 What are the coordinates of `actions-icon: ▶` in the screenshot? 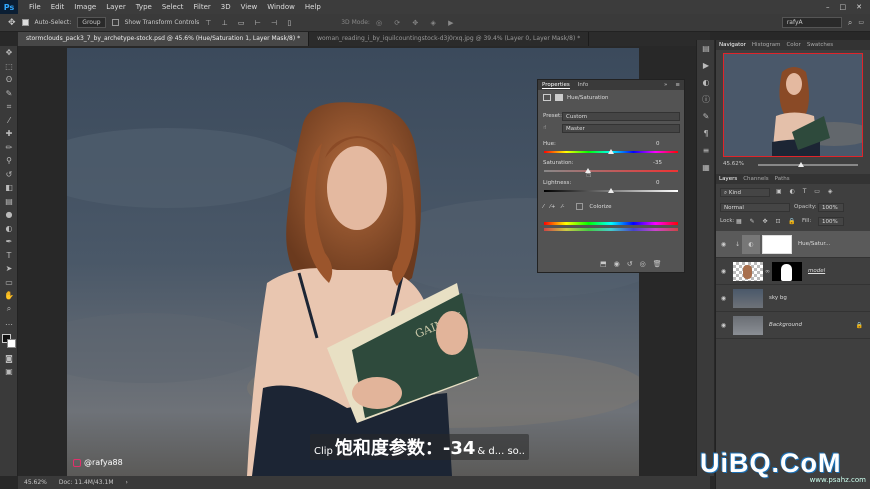 It's located at (706, 65).